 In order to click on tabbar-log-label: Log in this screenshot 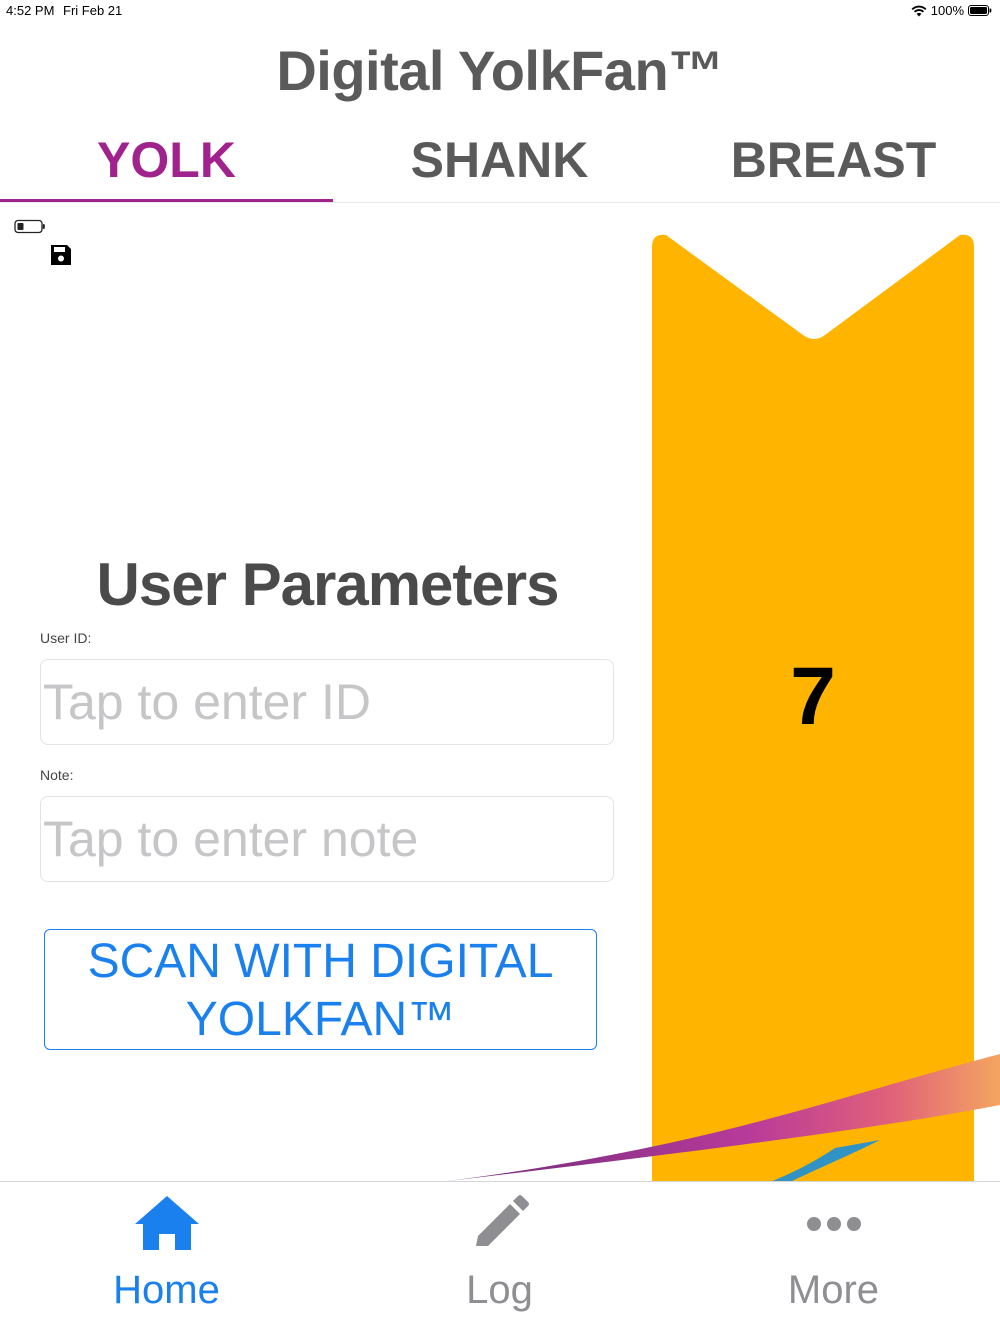, I will do `click(499, 1290)`.